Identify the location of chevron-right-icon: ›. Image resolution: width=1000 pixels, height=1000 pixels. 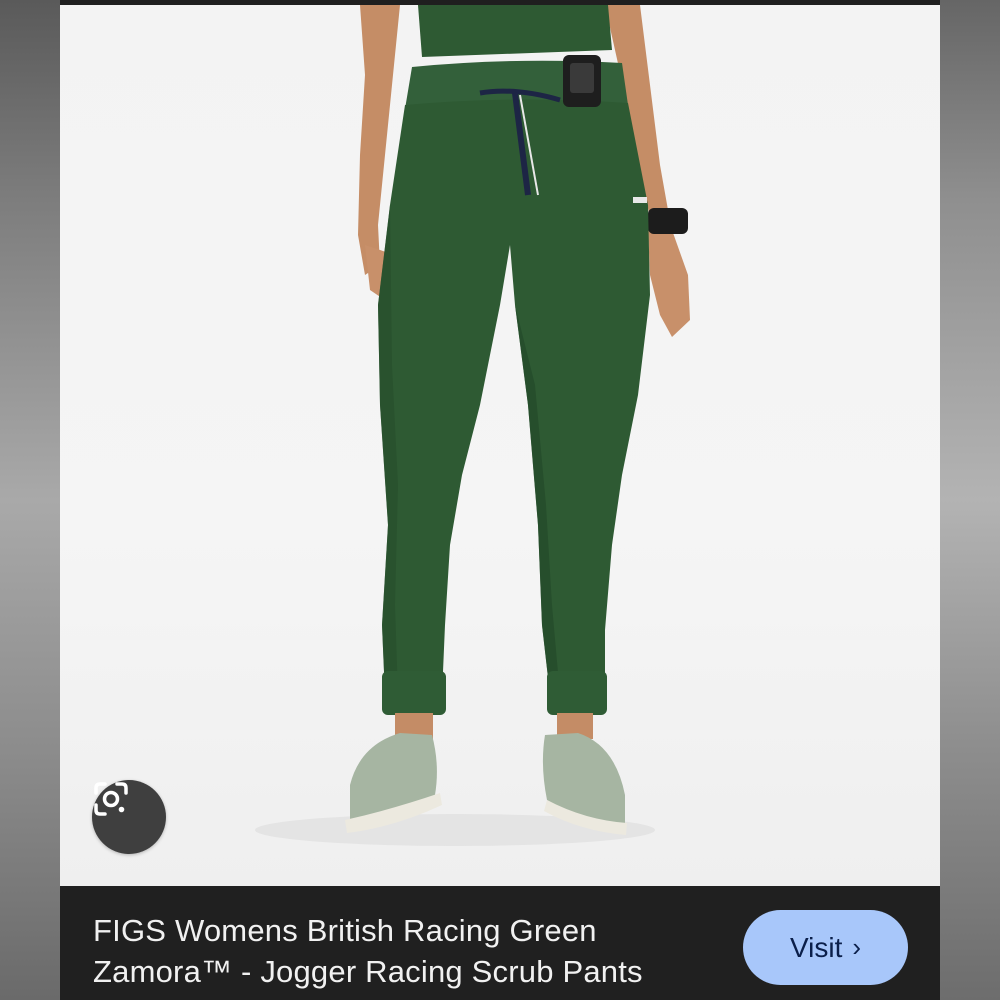
(857, 947).